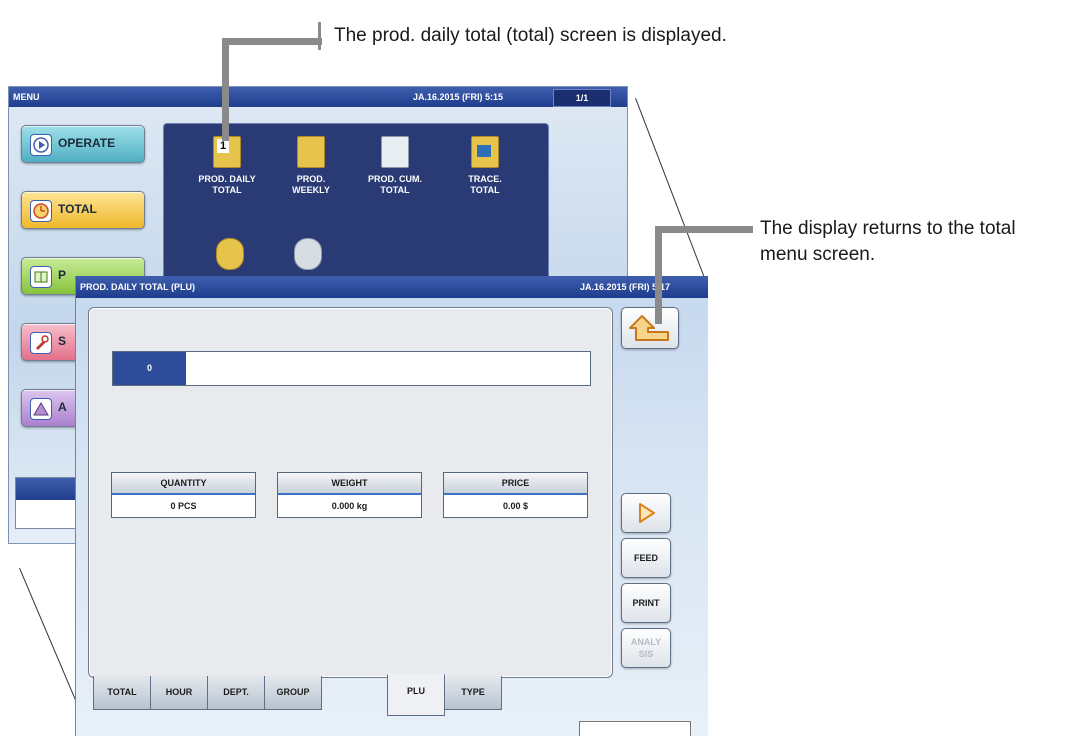 The height and width of the screenshot is (736, 1092). What do you see at coordinates (646, 642) in the screenshot?
I see `analysis-label-line1: ANALY` at bounding box center [646, 642].